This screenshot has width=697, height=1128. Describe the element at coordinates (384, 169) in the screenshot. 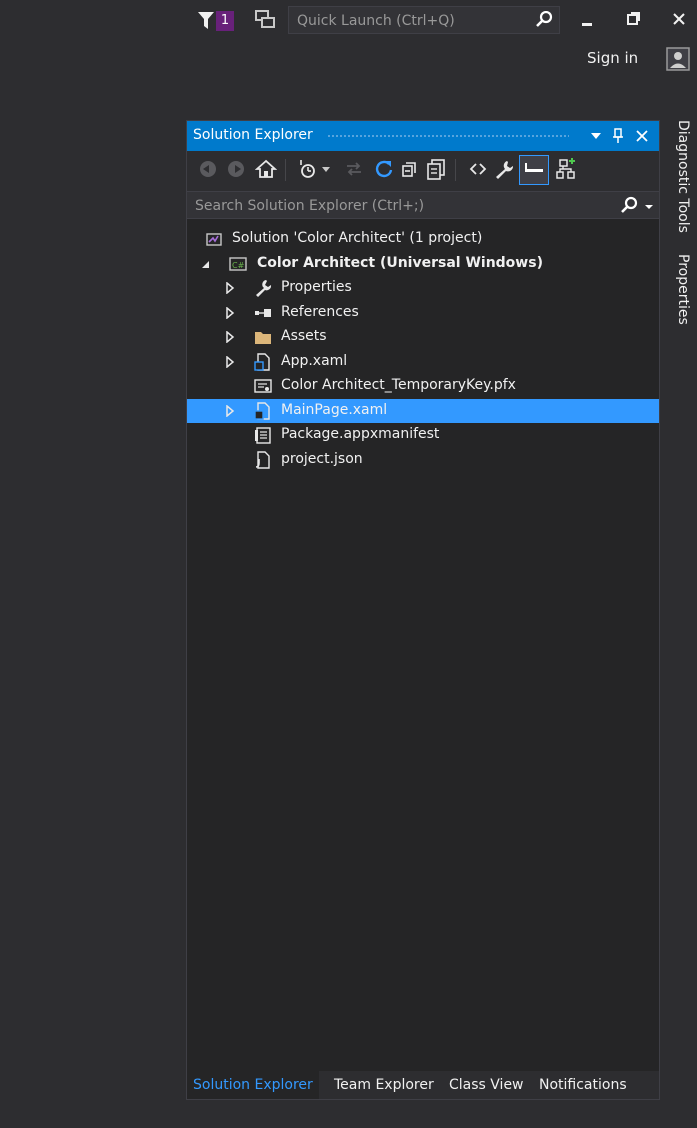

I see `refresh-icon` at that location.